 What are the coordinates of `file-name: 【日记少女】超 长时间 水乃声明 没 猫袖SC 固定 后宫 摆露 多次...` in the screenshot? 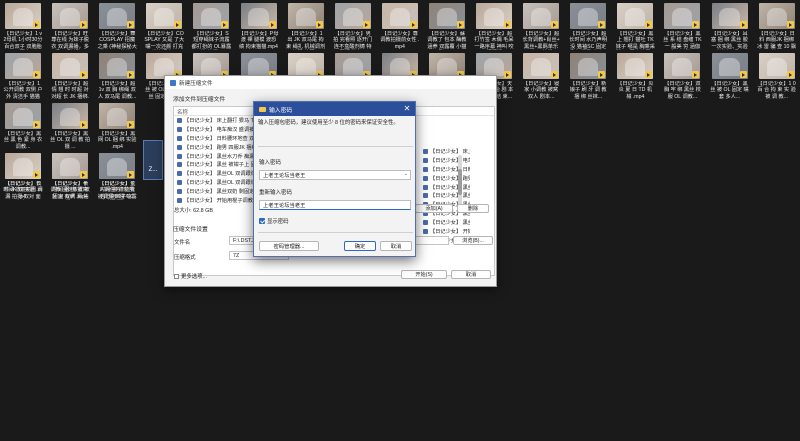 It's located at (588, 40).